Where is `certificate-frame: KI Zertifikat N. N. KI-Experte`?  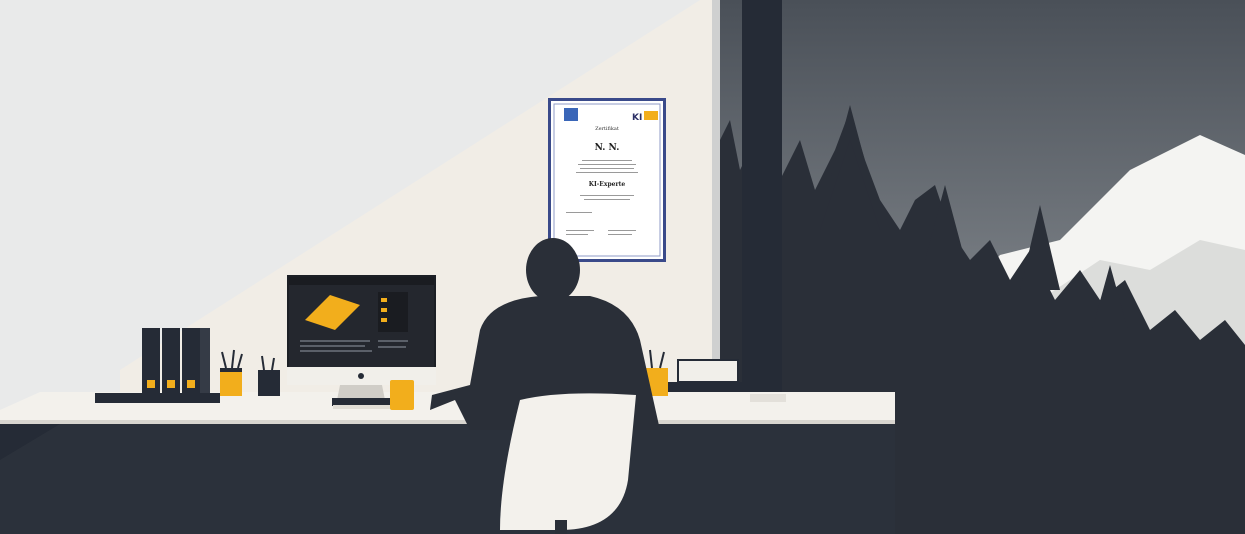
certificate-frame: KI Zertifikat N. N. KI-Experte is located at coordinates (607, 180).